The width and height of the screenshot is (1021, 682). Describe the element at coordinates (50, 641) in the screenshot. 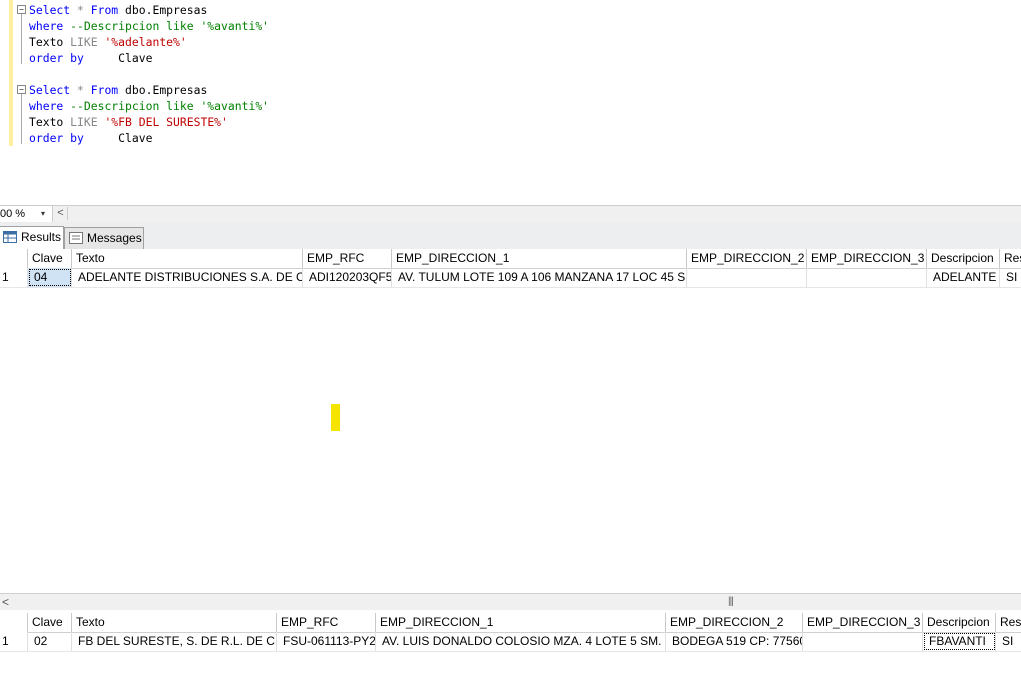

I see `cell-clave: 02` at that location.